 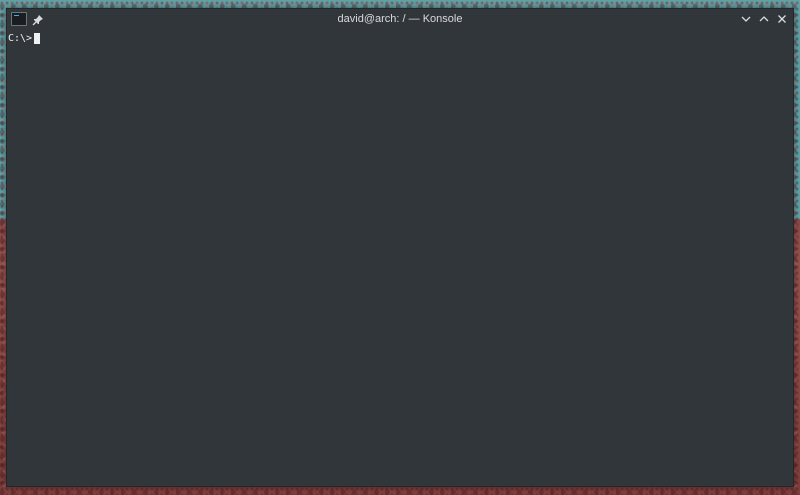 What do you see at coordinates (20, 38) in the screenshot?
I see `command-prompt: C:\>` at bounding box center [20, 38].